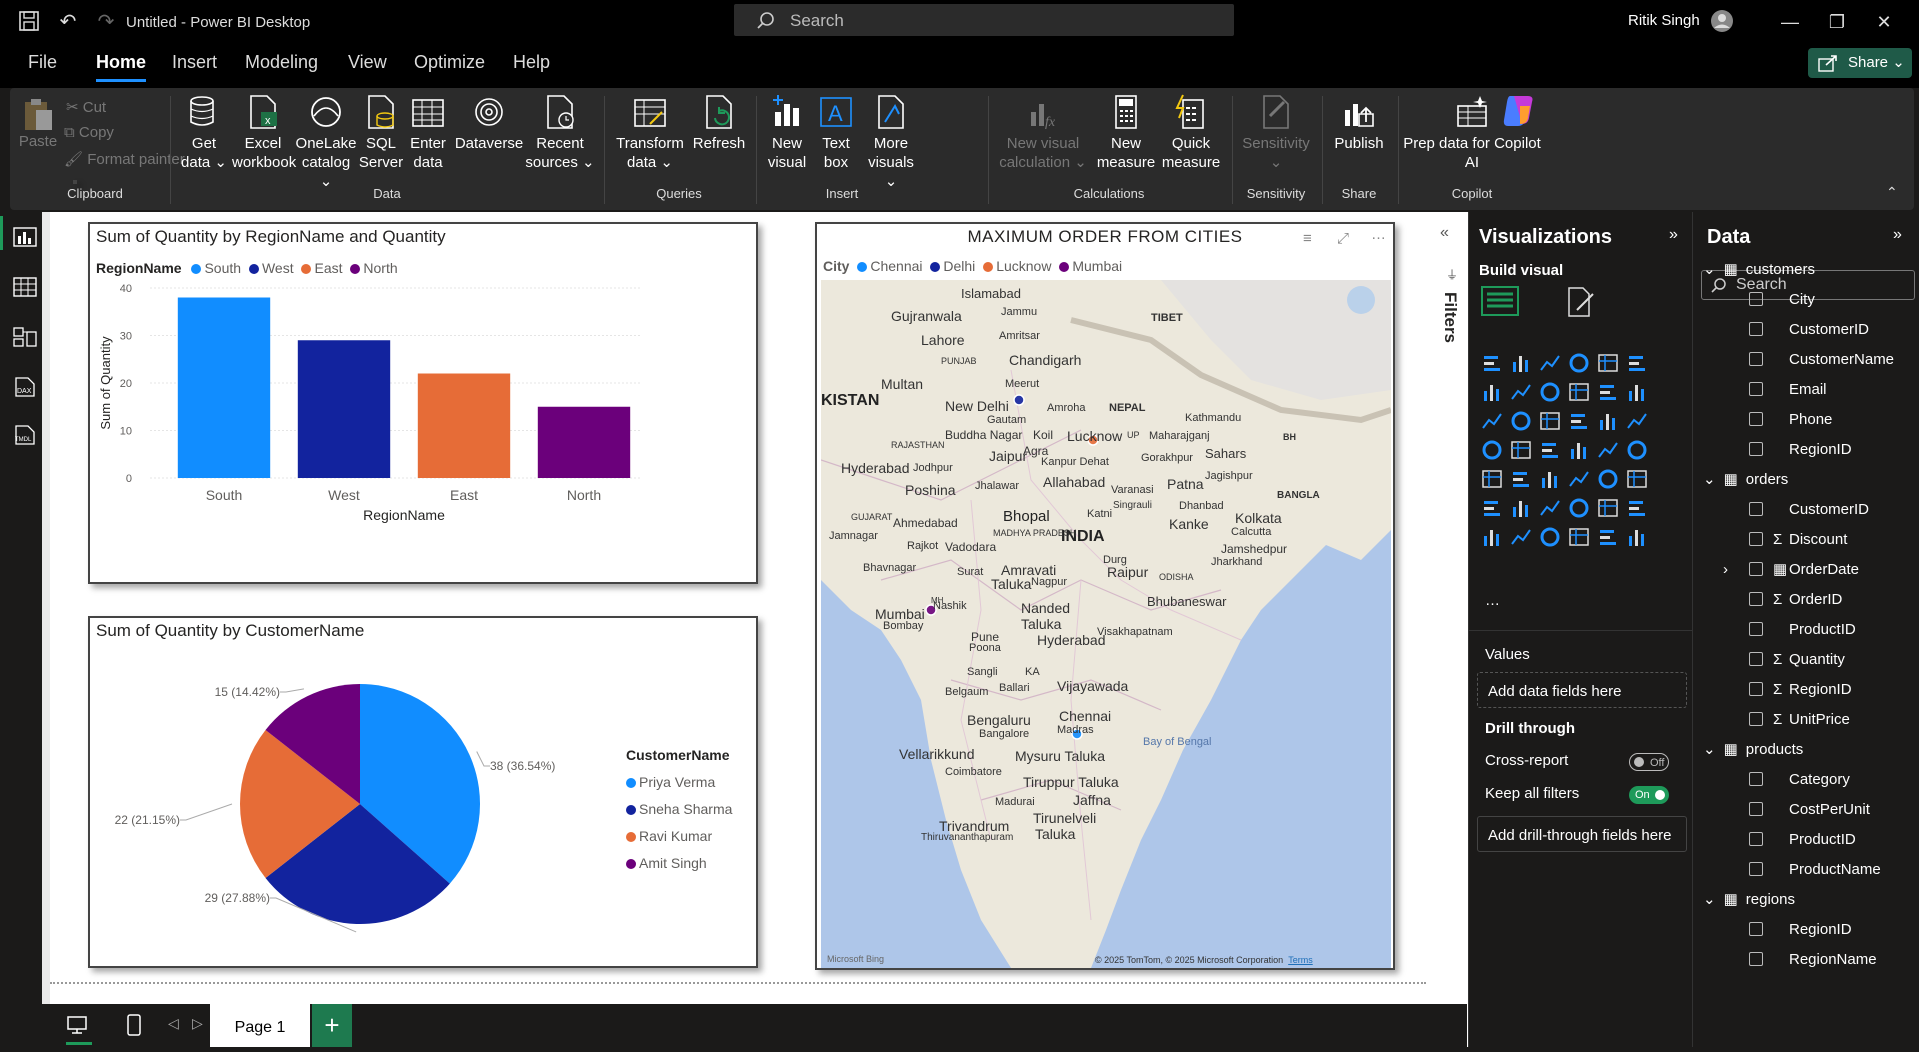 The height and width of the screenshot is (1052, 1919). What do you see at coordinates (89, 132) in the screenshot?
I see `copy-button: ⧉ Copy` at bounding box center [89, 132].